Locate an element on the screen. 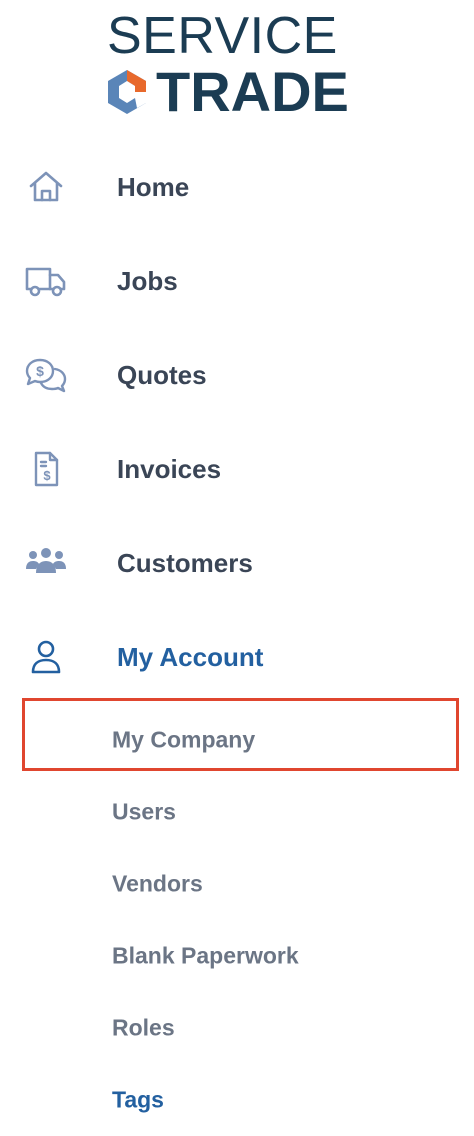  submenu-item-label: Tags is located at coordinates (138, 1099).